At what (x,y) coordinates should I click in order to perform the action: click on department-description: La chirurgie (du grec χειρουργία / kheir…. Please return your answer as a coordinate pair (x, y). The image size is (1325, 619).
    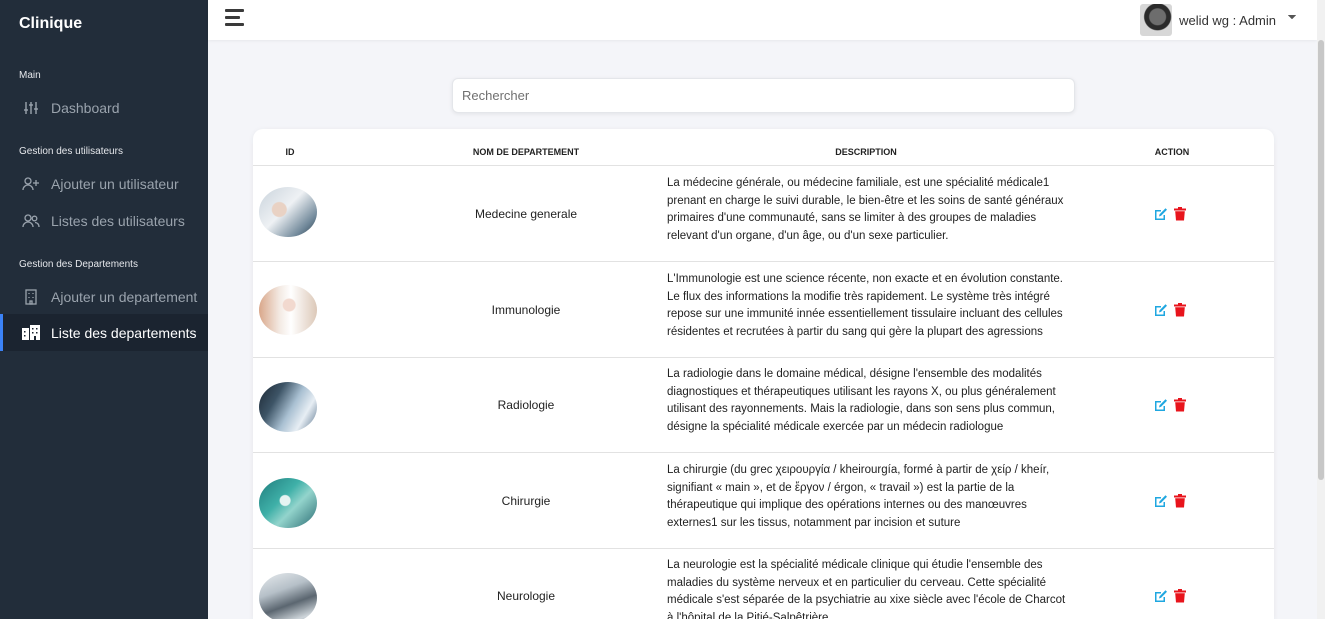
    Looking at the image, I should click on (858, 496).